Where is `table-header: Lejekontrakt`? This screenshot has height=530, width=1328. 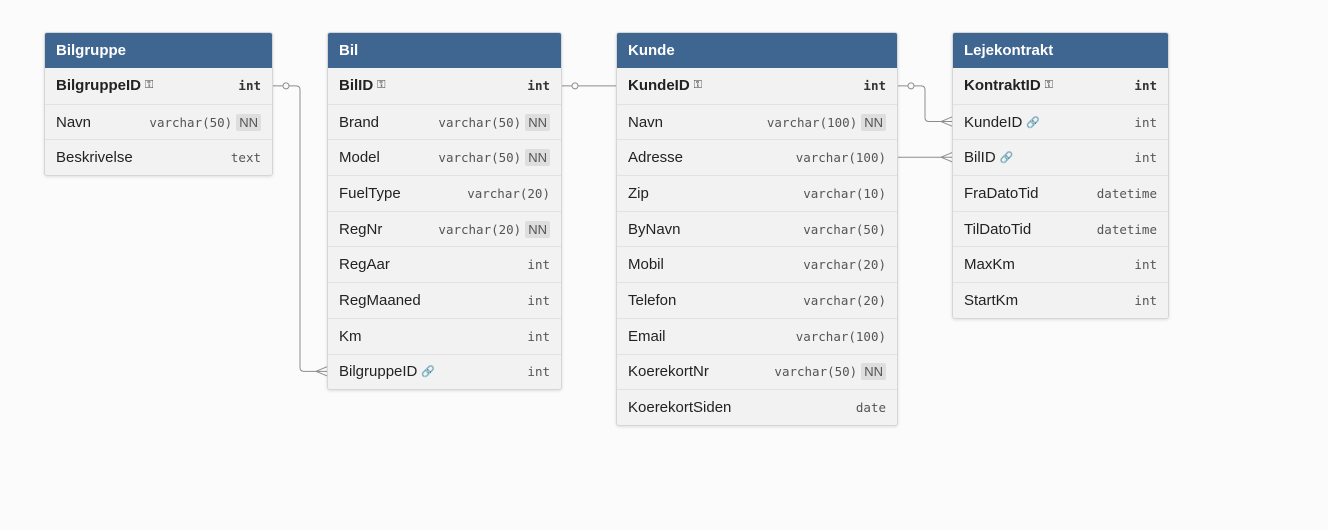 table-header: Lejekontrakt is located at coordinates (1060, 50).